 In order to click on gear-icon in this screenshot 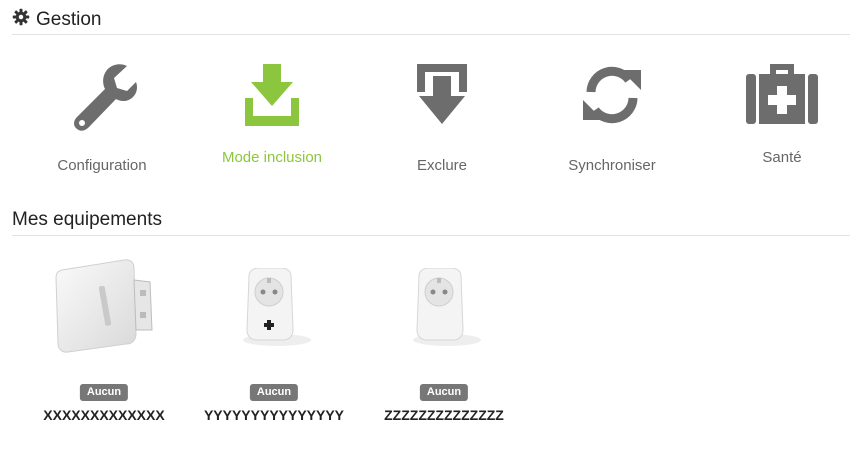, I will do `click(21, 20)`.